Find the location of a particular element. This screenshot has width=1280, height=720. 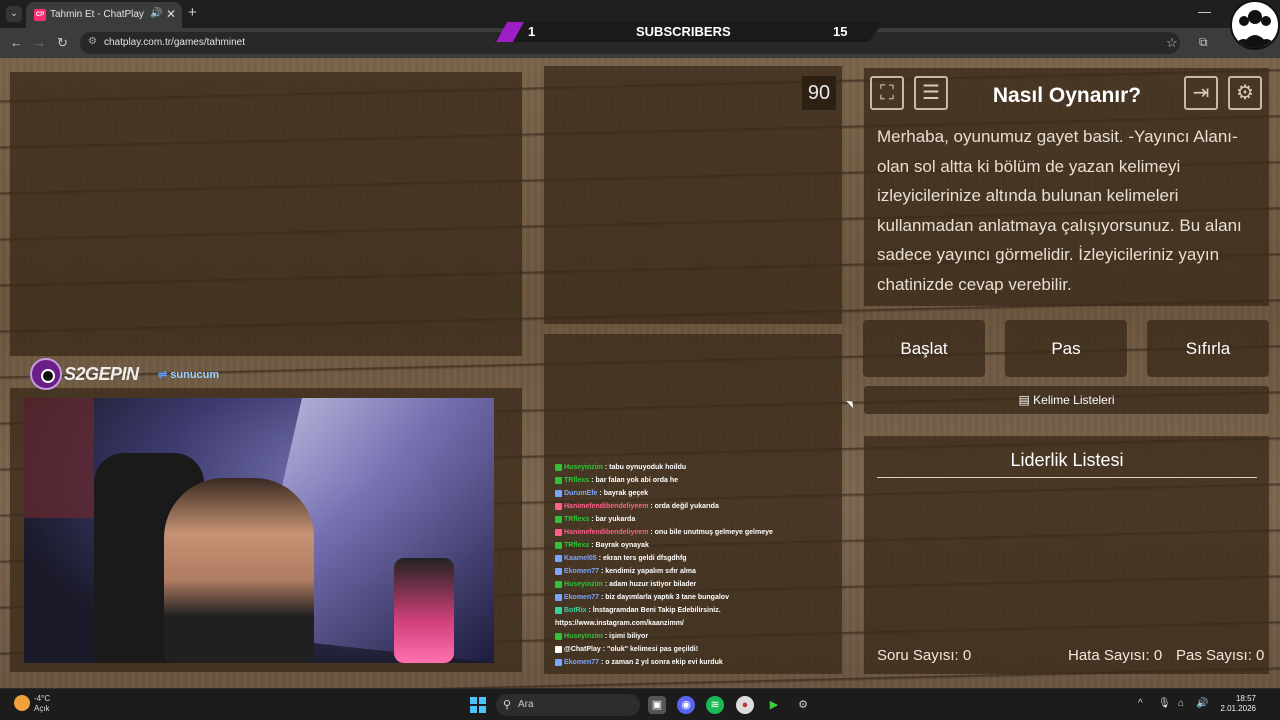

chat-username: TRflexs is located at coordinates (577, 519).